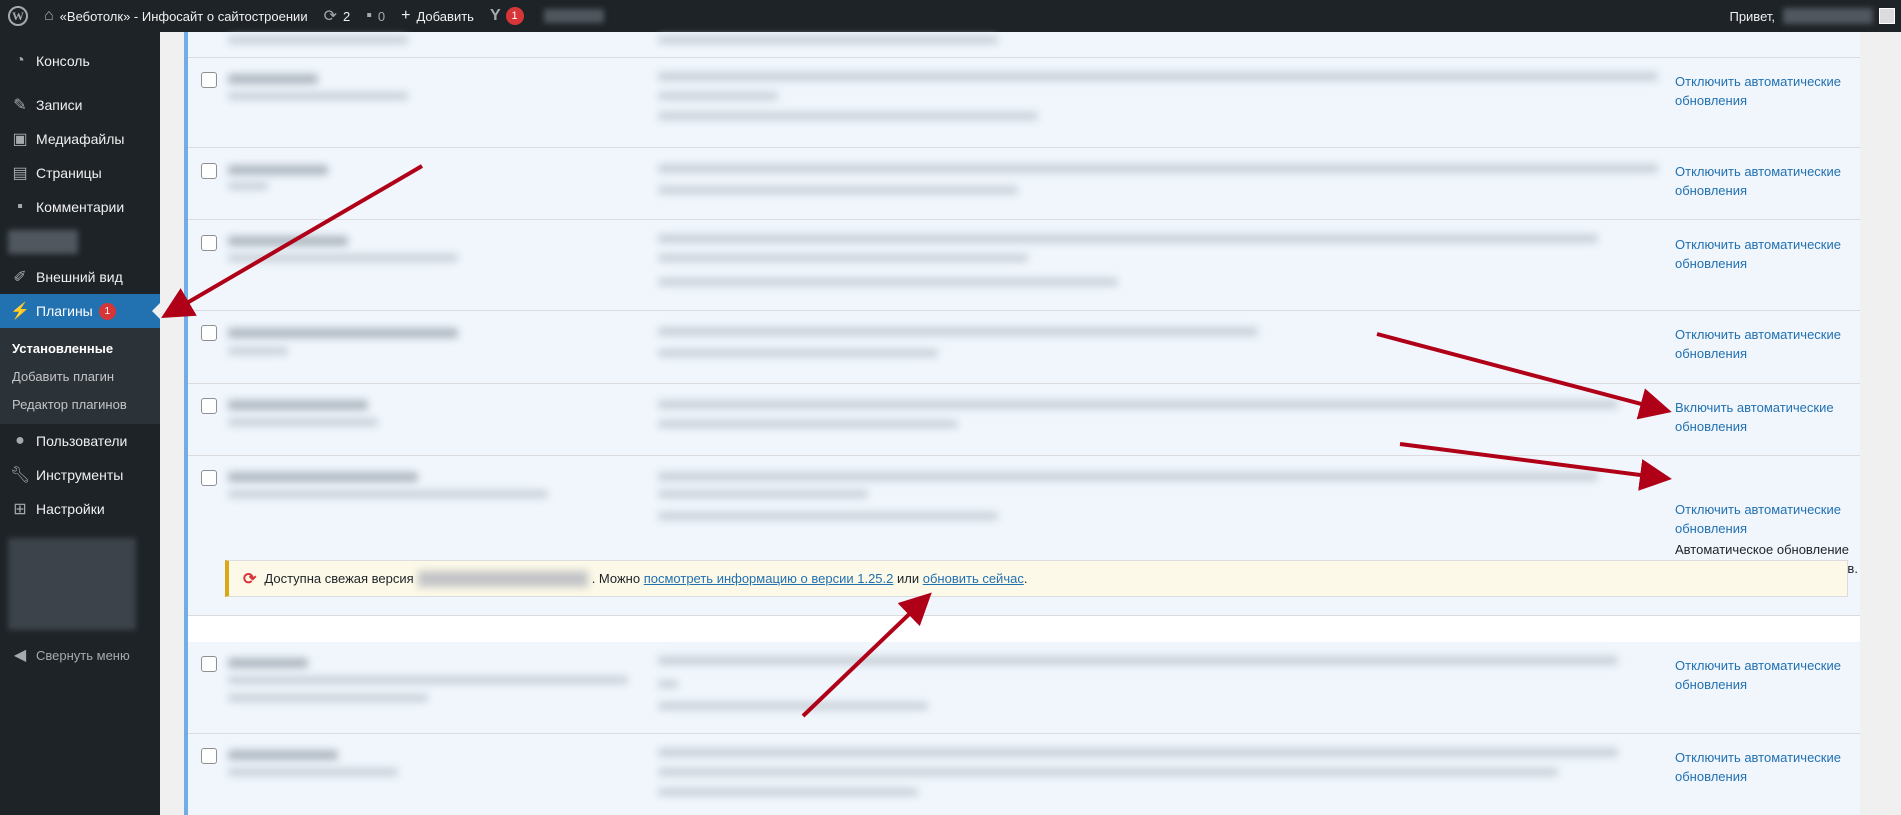 The width and height of the screenshot is (1901, 815). Describe the element at coordinates (973, 578) in the screenshot. I see `update-now-link: обновить сейчас` at that location.